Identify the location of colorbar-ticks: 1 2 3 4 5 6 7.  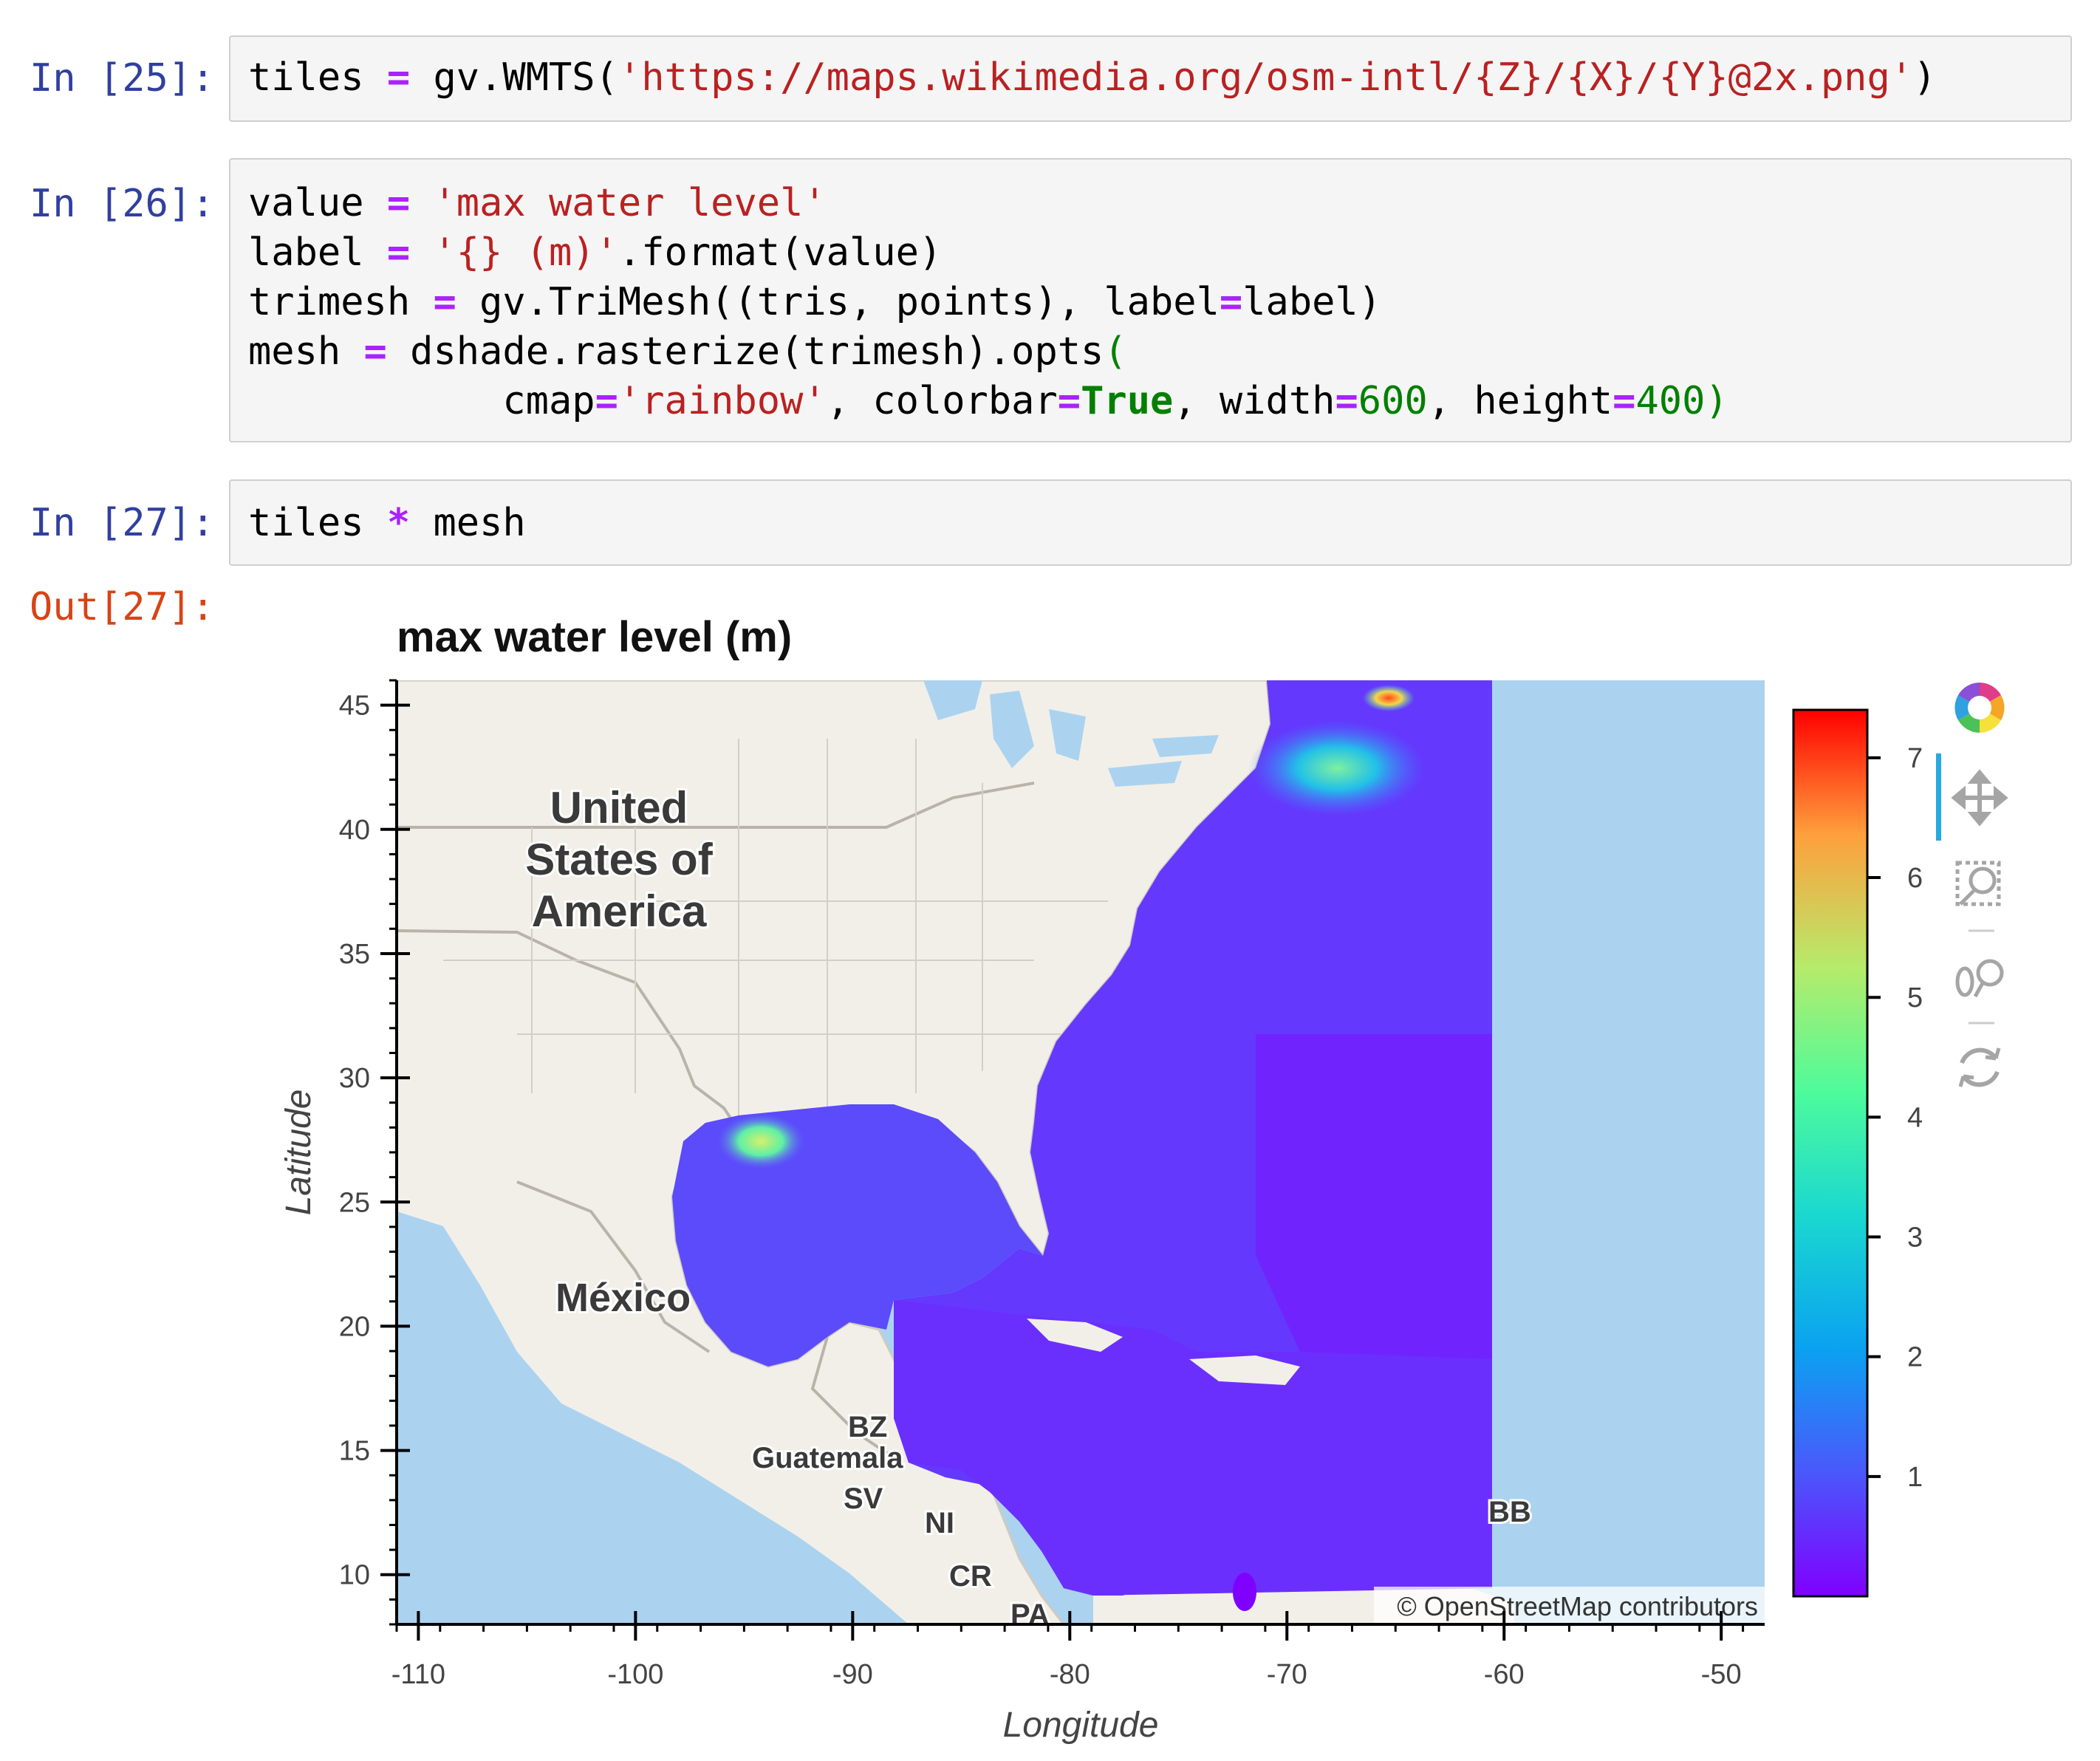
(1895, 1118).